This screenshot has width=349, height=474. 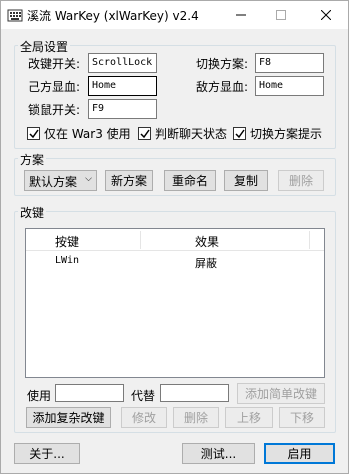 I want to click on replace-key-field, so click(x=194, y=393).